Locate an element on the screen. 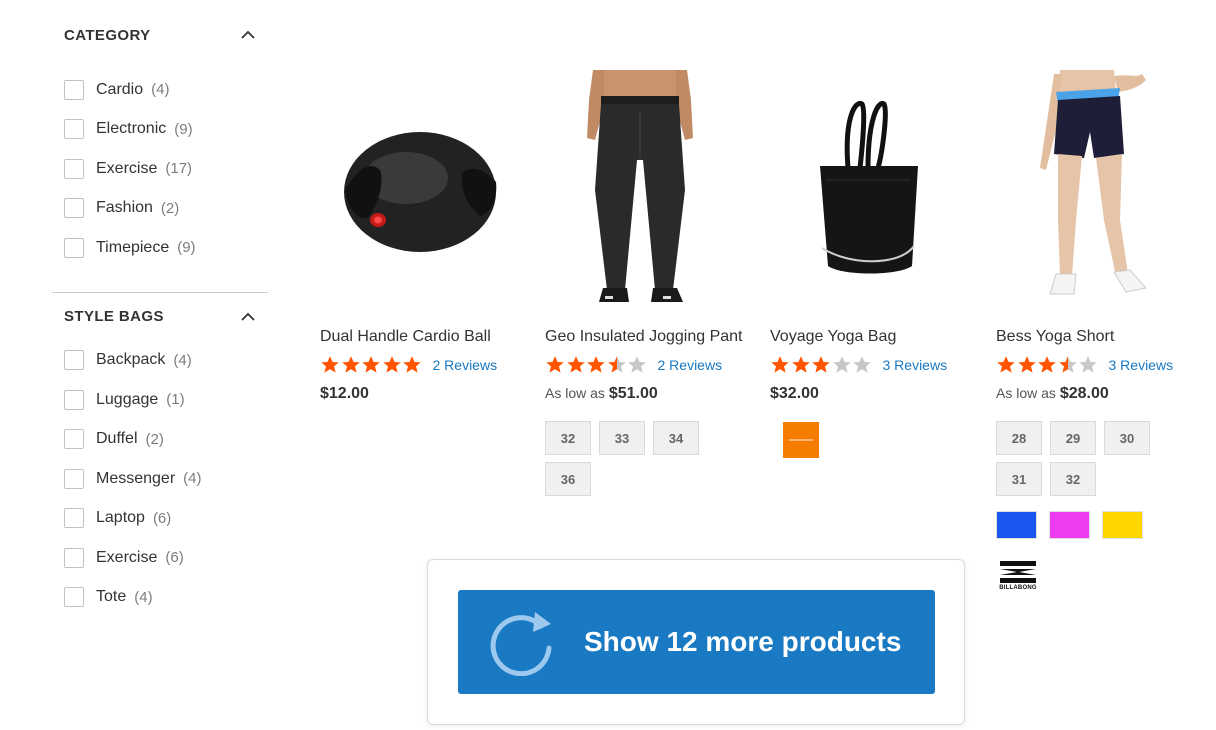  product-name: Geo Insulated Jogging Pant is located at coordinates (645, 337).